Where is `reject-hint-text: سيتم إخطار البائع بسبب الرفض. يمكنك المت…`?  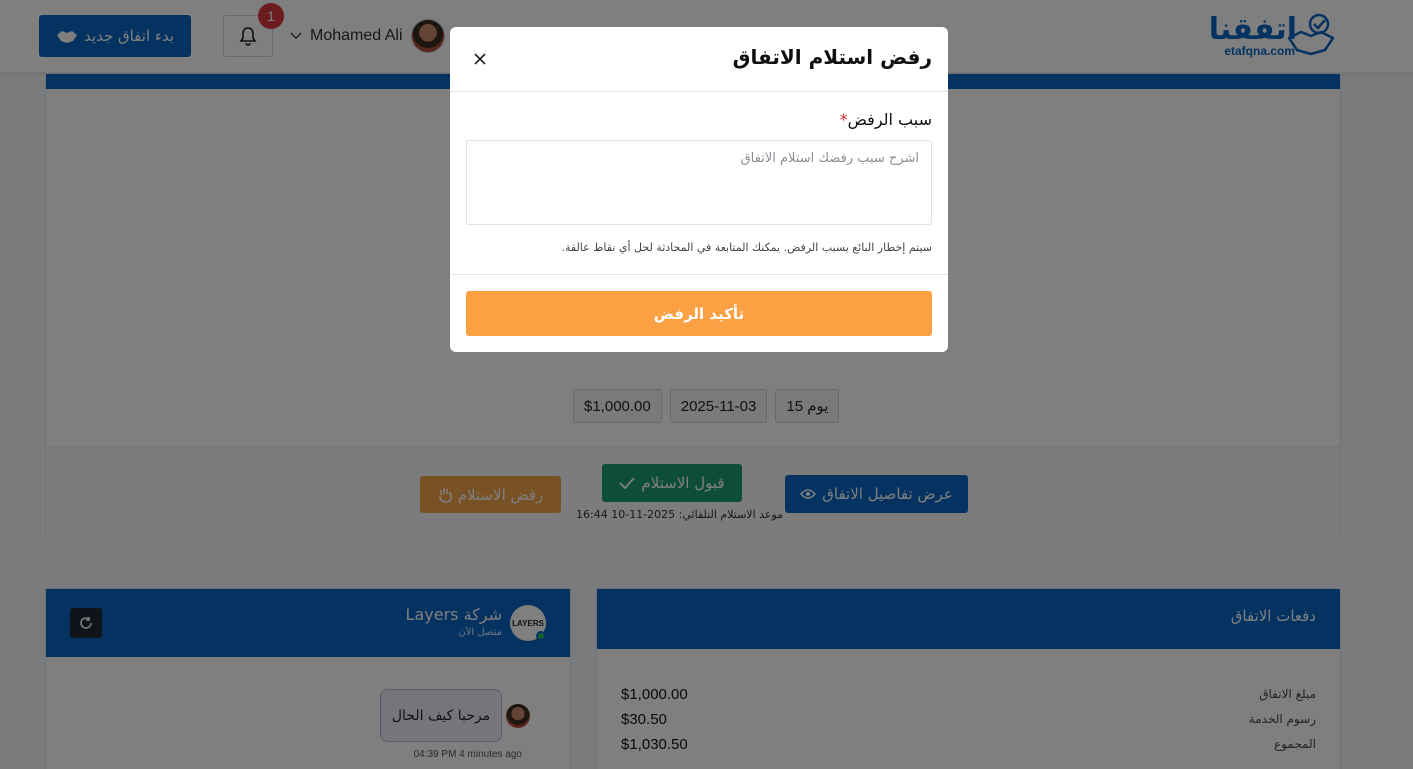
reject-hint-text: سيتم إخطار البائع بسبب الرفض. يمكنك المت… is located at coordinates (747, 247).